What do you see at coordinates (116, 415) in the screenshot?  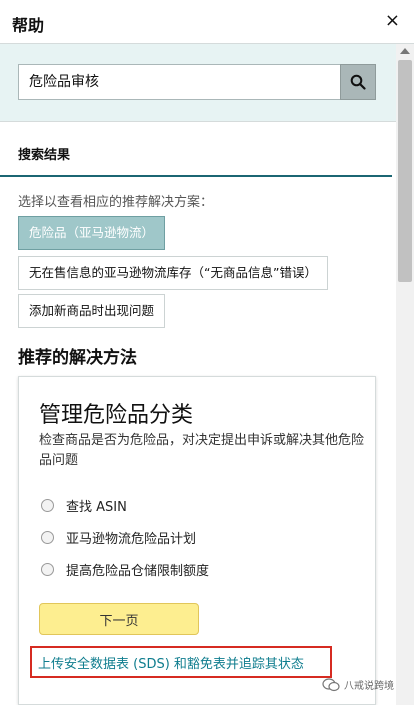 I see `card-title: 管理危险品分类` at bounding box center [116, 415].